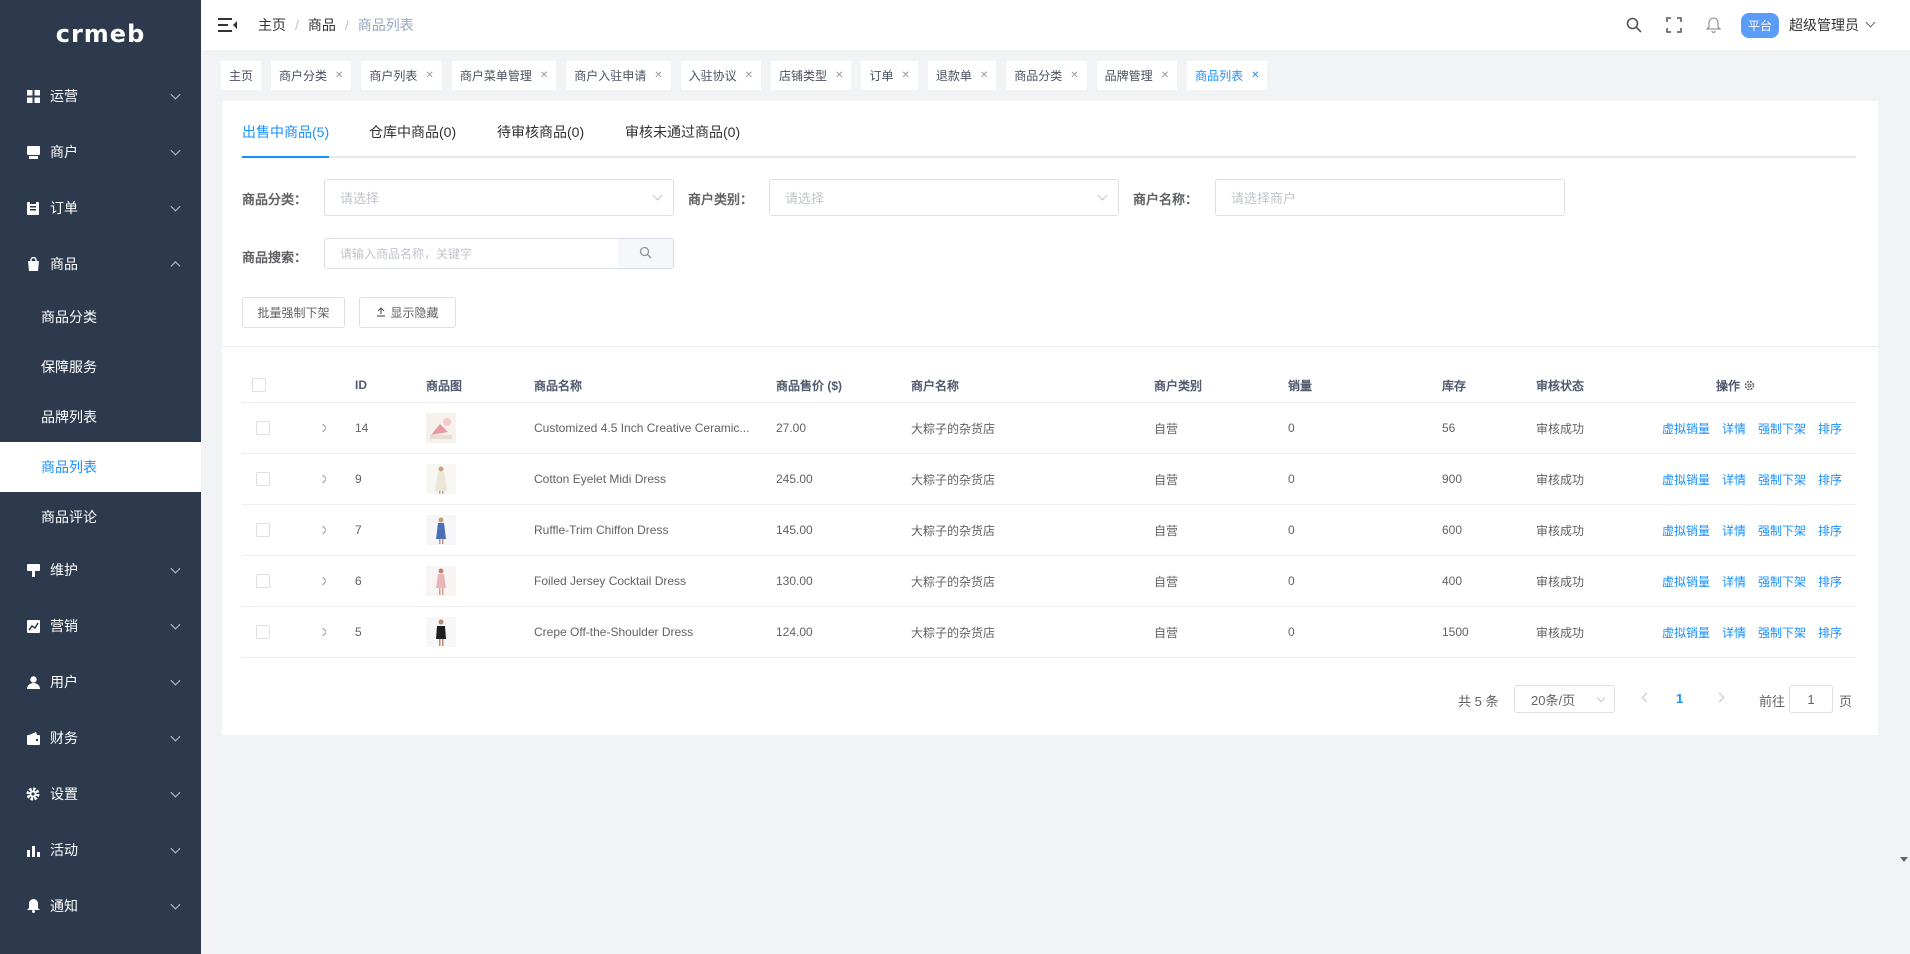  I want to click on menu-item-goods: 商品, so click(100, 264).